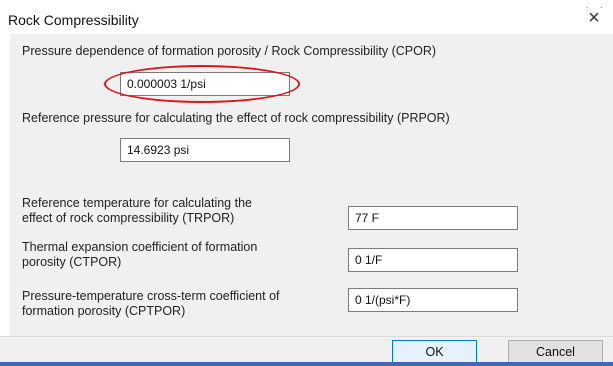  I want to click on cpor-input: 0.000003 1/psi, so click(205, 84).